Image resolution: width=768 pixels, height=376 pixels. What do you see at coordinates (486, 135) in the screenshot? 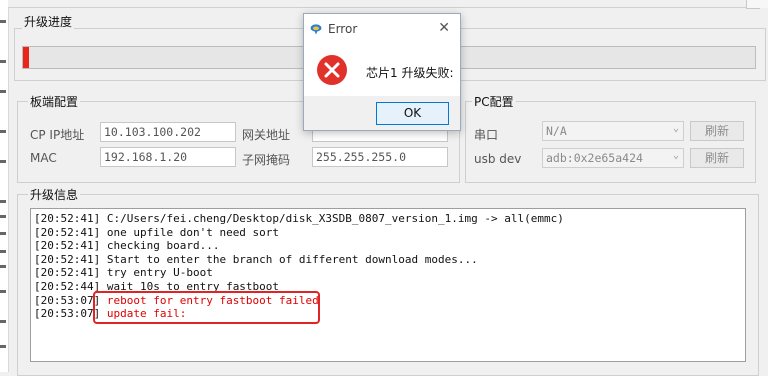
I see `serial-label: 串口` at bounding box center [486, 135].